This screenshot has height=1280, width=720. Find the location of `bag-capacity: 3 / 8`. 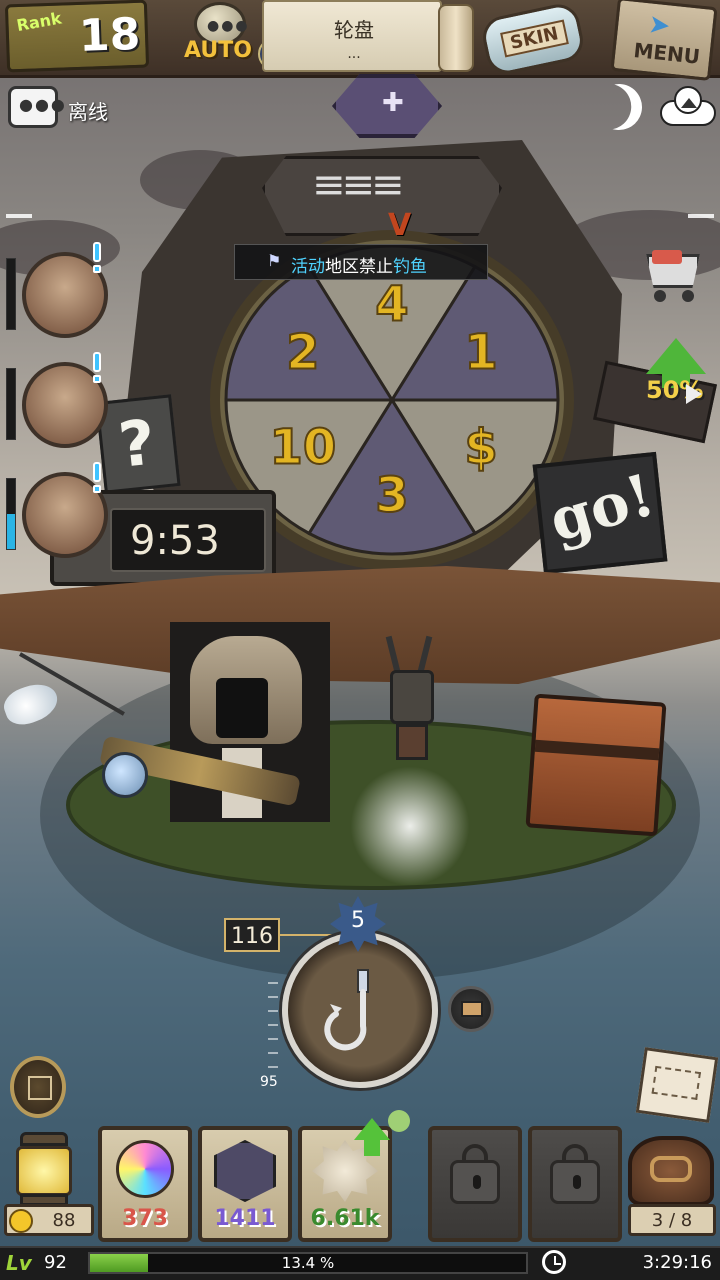

bag-capacity: 3 / 8 is located at coordinates (672, 1220).